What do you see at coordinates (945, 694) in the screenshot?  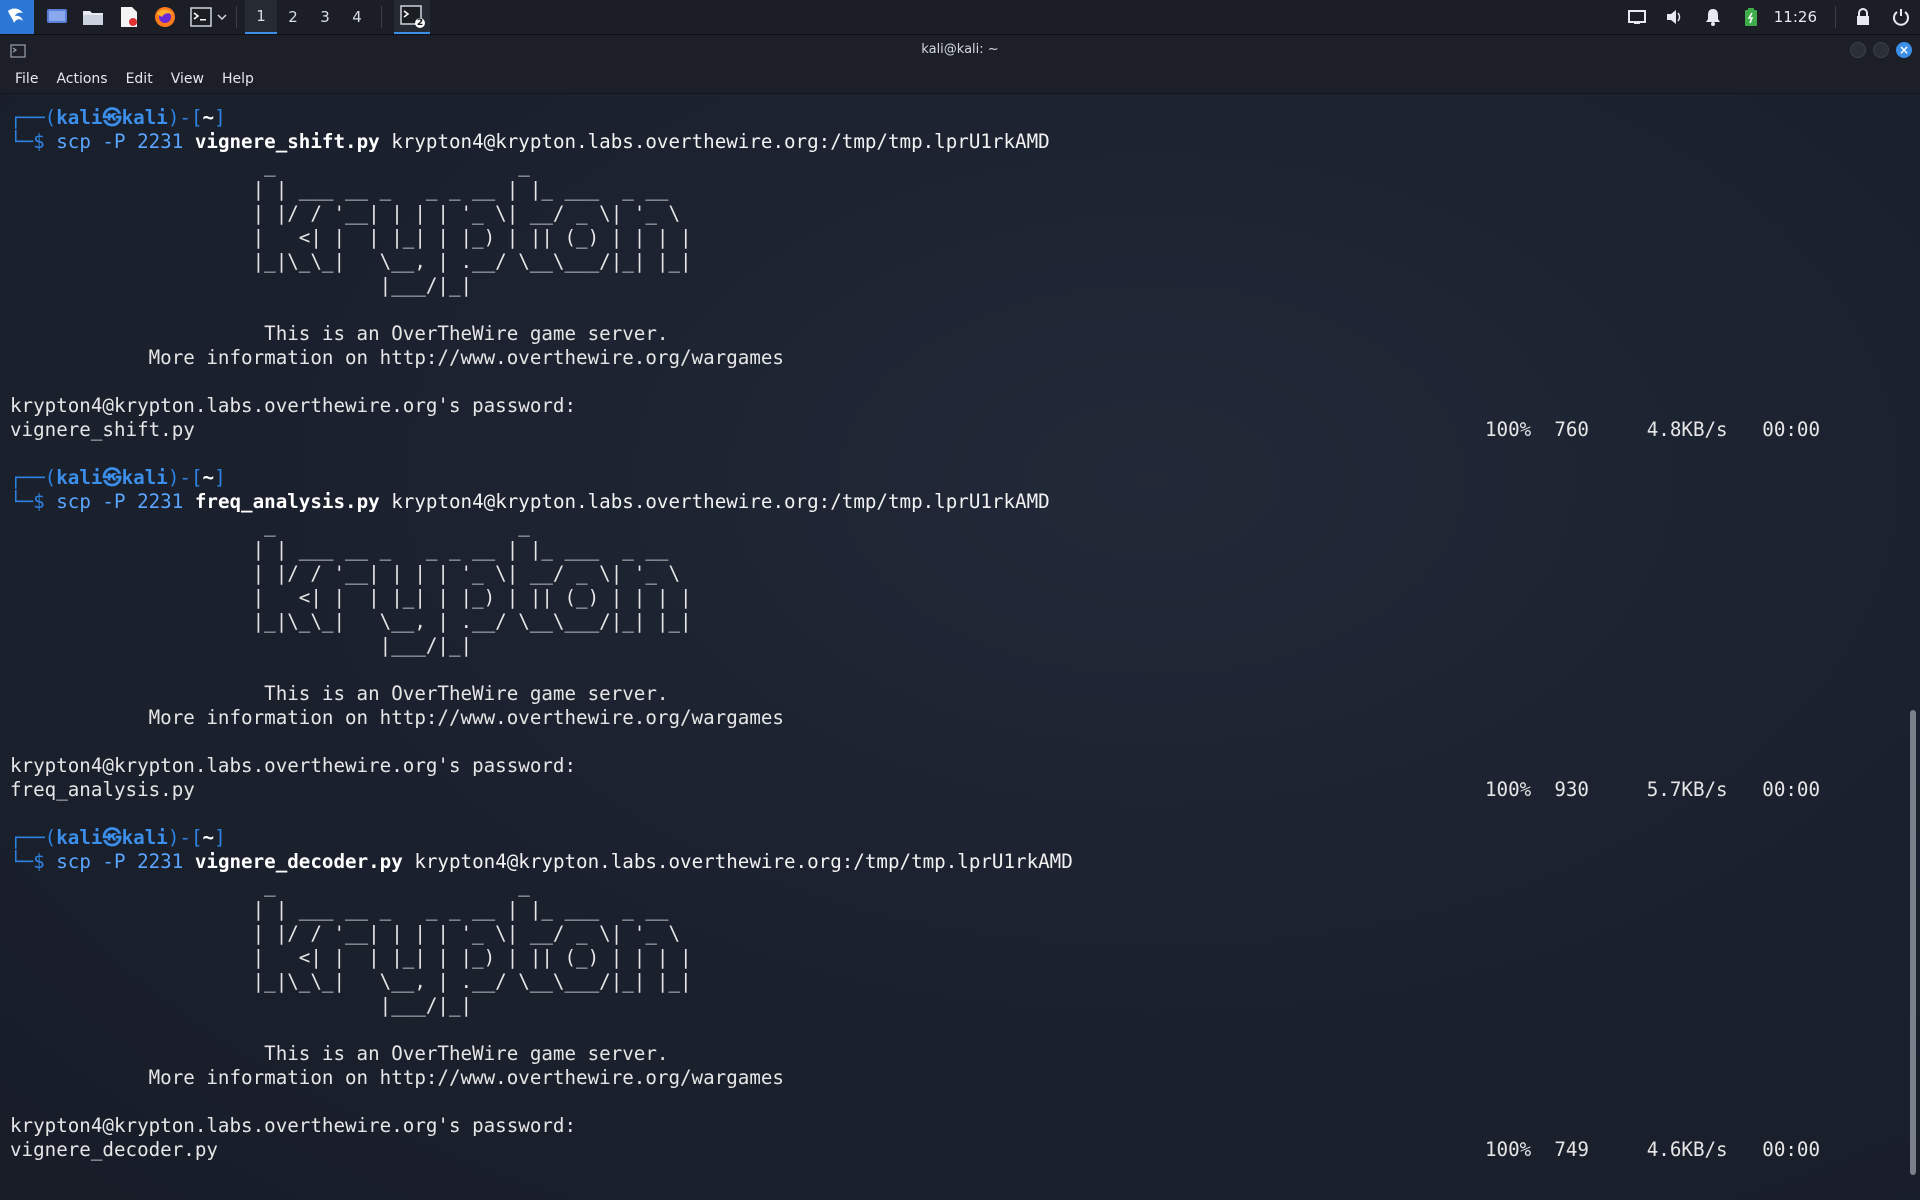 I see `banner-line: This is an OverTheWire game server.` at bounding box center [945, 694].